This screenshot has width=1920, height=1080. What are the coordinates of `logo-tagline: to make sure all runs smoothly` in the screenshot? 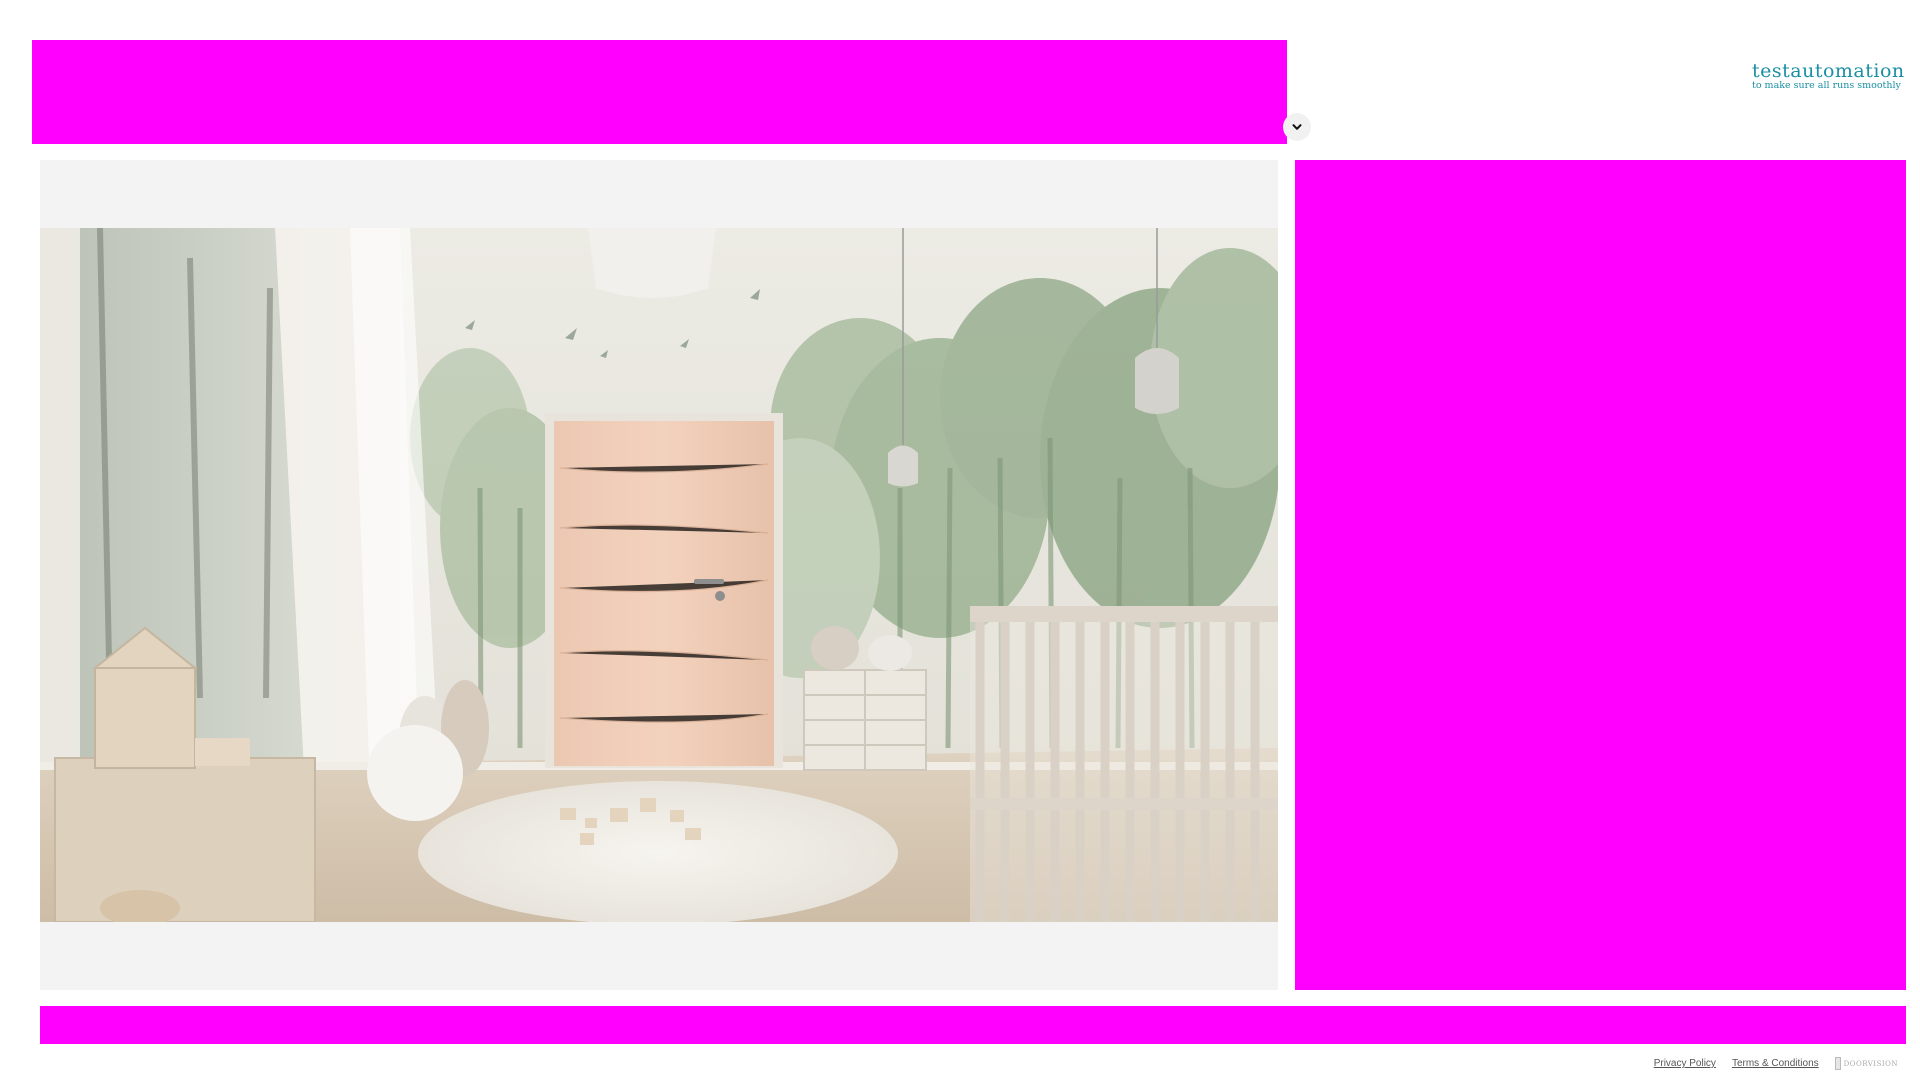 It's located at (1826, 85).